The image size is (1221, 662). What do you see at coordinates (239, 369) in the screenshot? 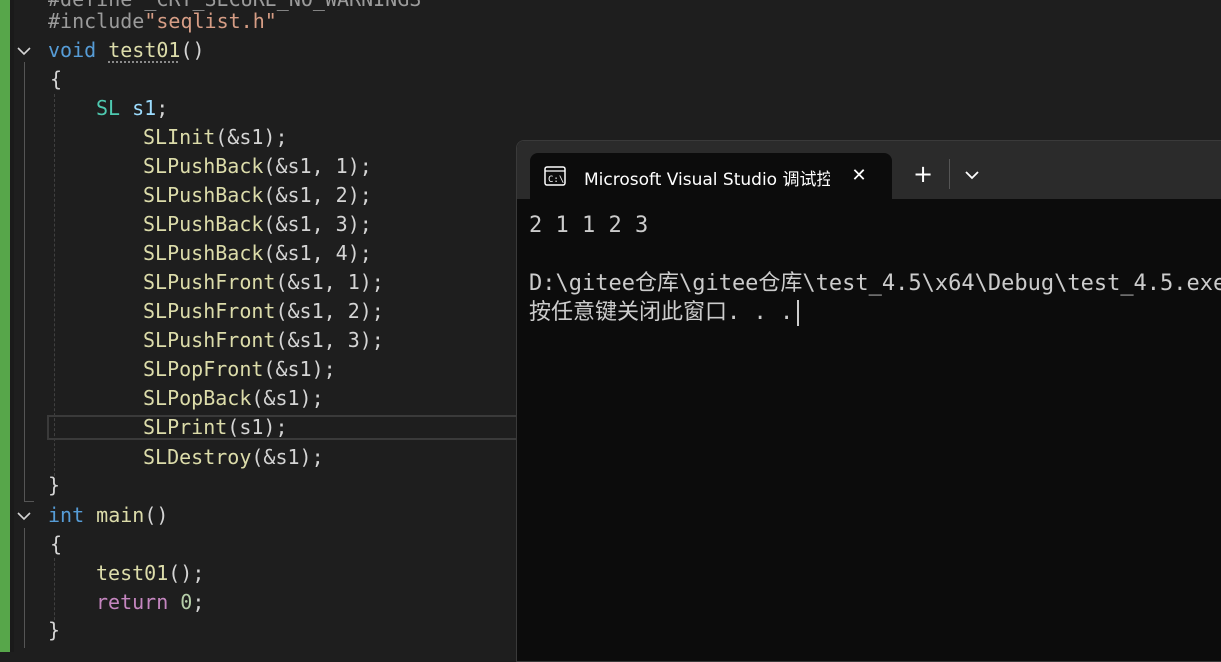
I see `code-line-call: SLPopFront(&s1);` at bounding box center [239, 369].